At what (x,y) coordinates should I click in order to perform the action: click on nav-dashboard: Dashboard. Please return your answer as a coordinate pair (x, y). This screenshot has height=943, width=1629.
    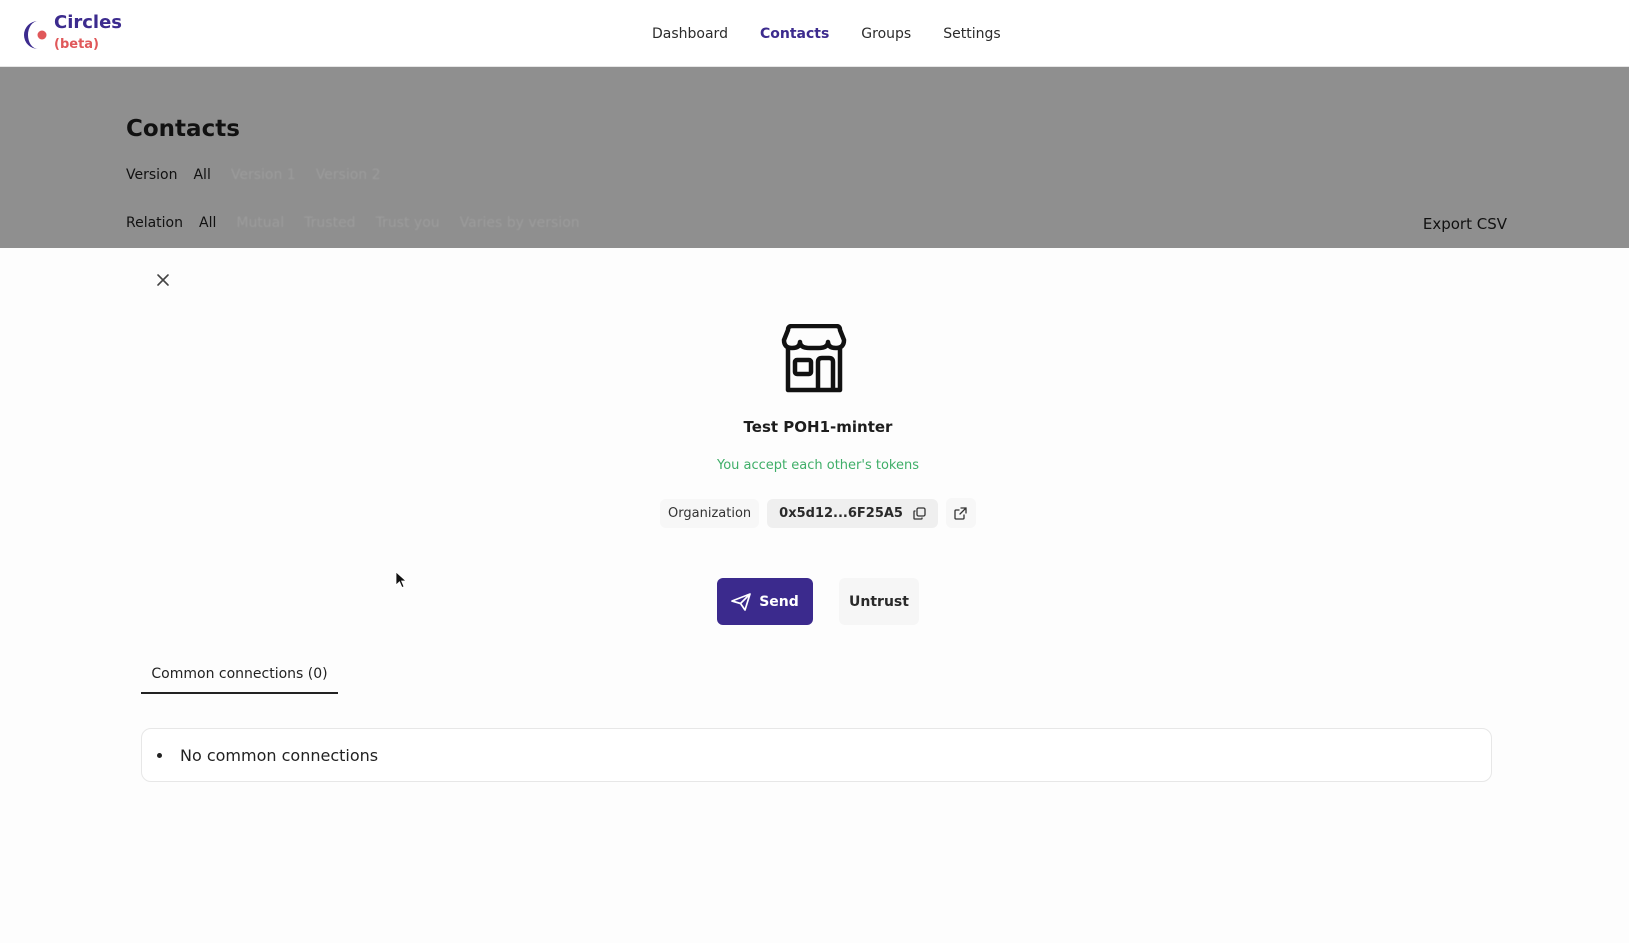
    Looking at the image, I should click on (690, 34).